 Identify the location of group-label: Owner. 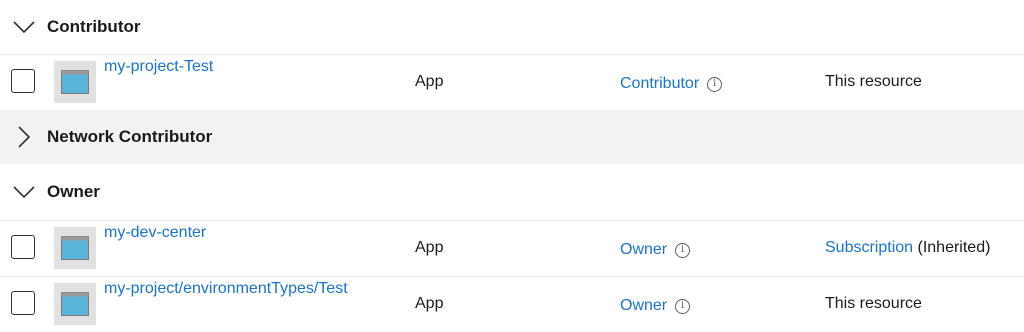
(73, 191).